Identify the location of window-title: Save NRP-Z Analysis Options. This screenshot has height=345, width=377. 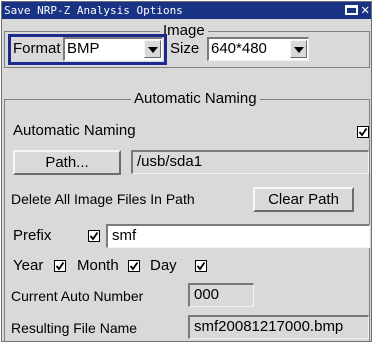
(93, 10).